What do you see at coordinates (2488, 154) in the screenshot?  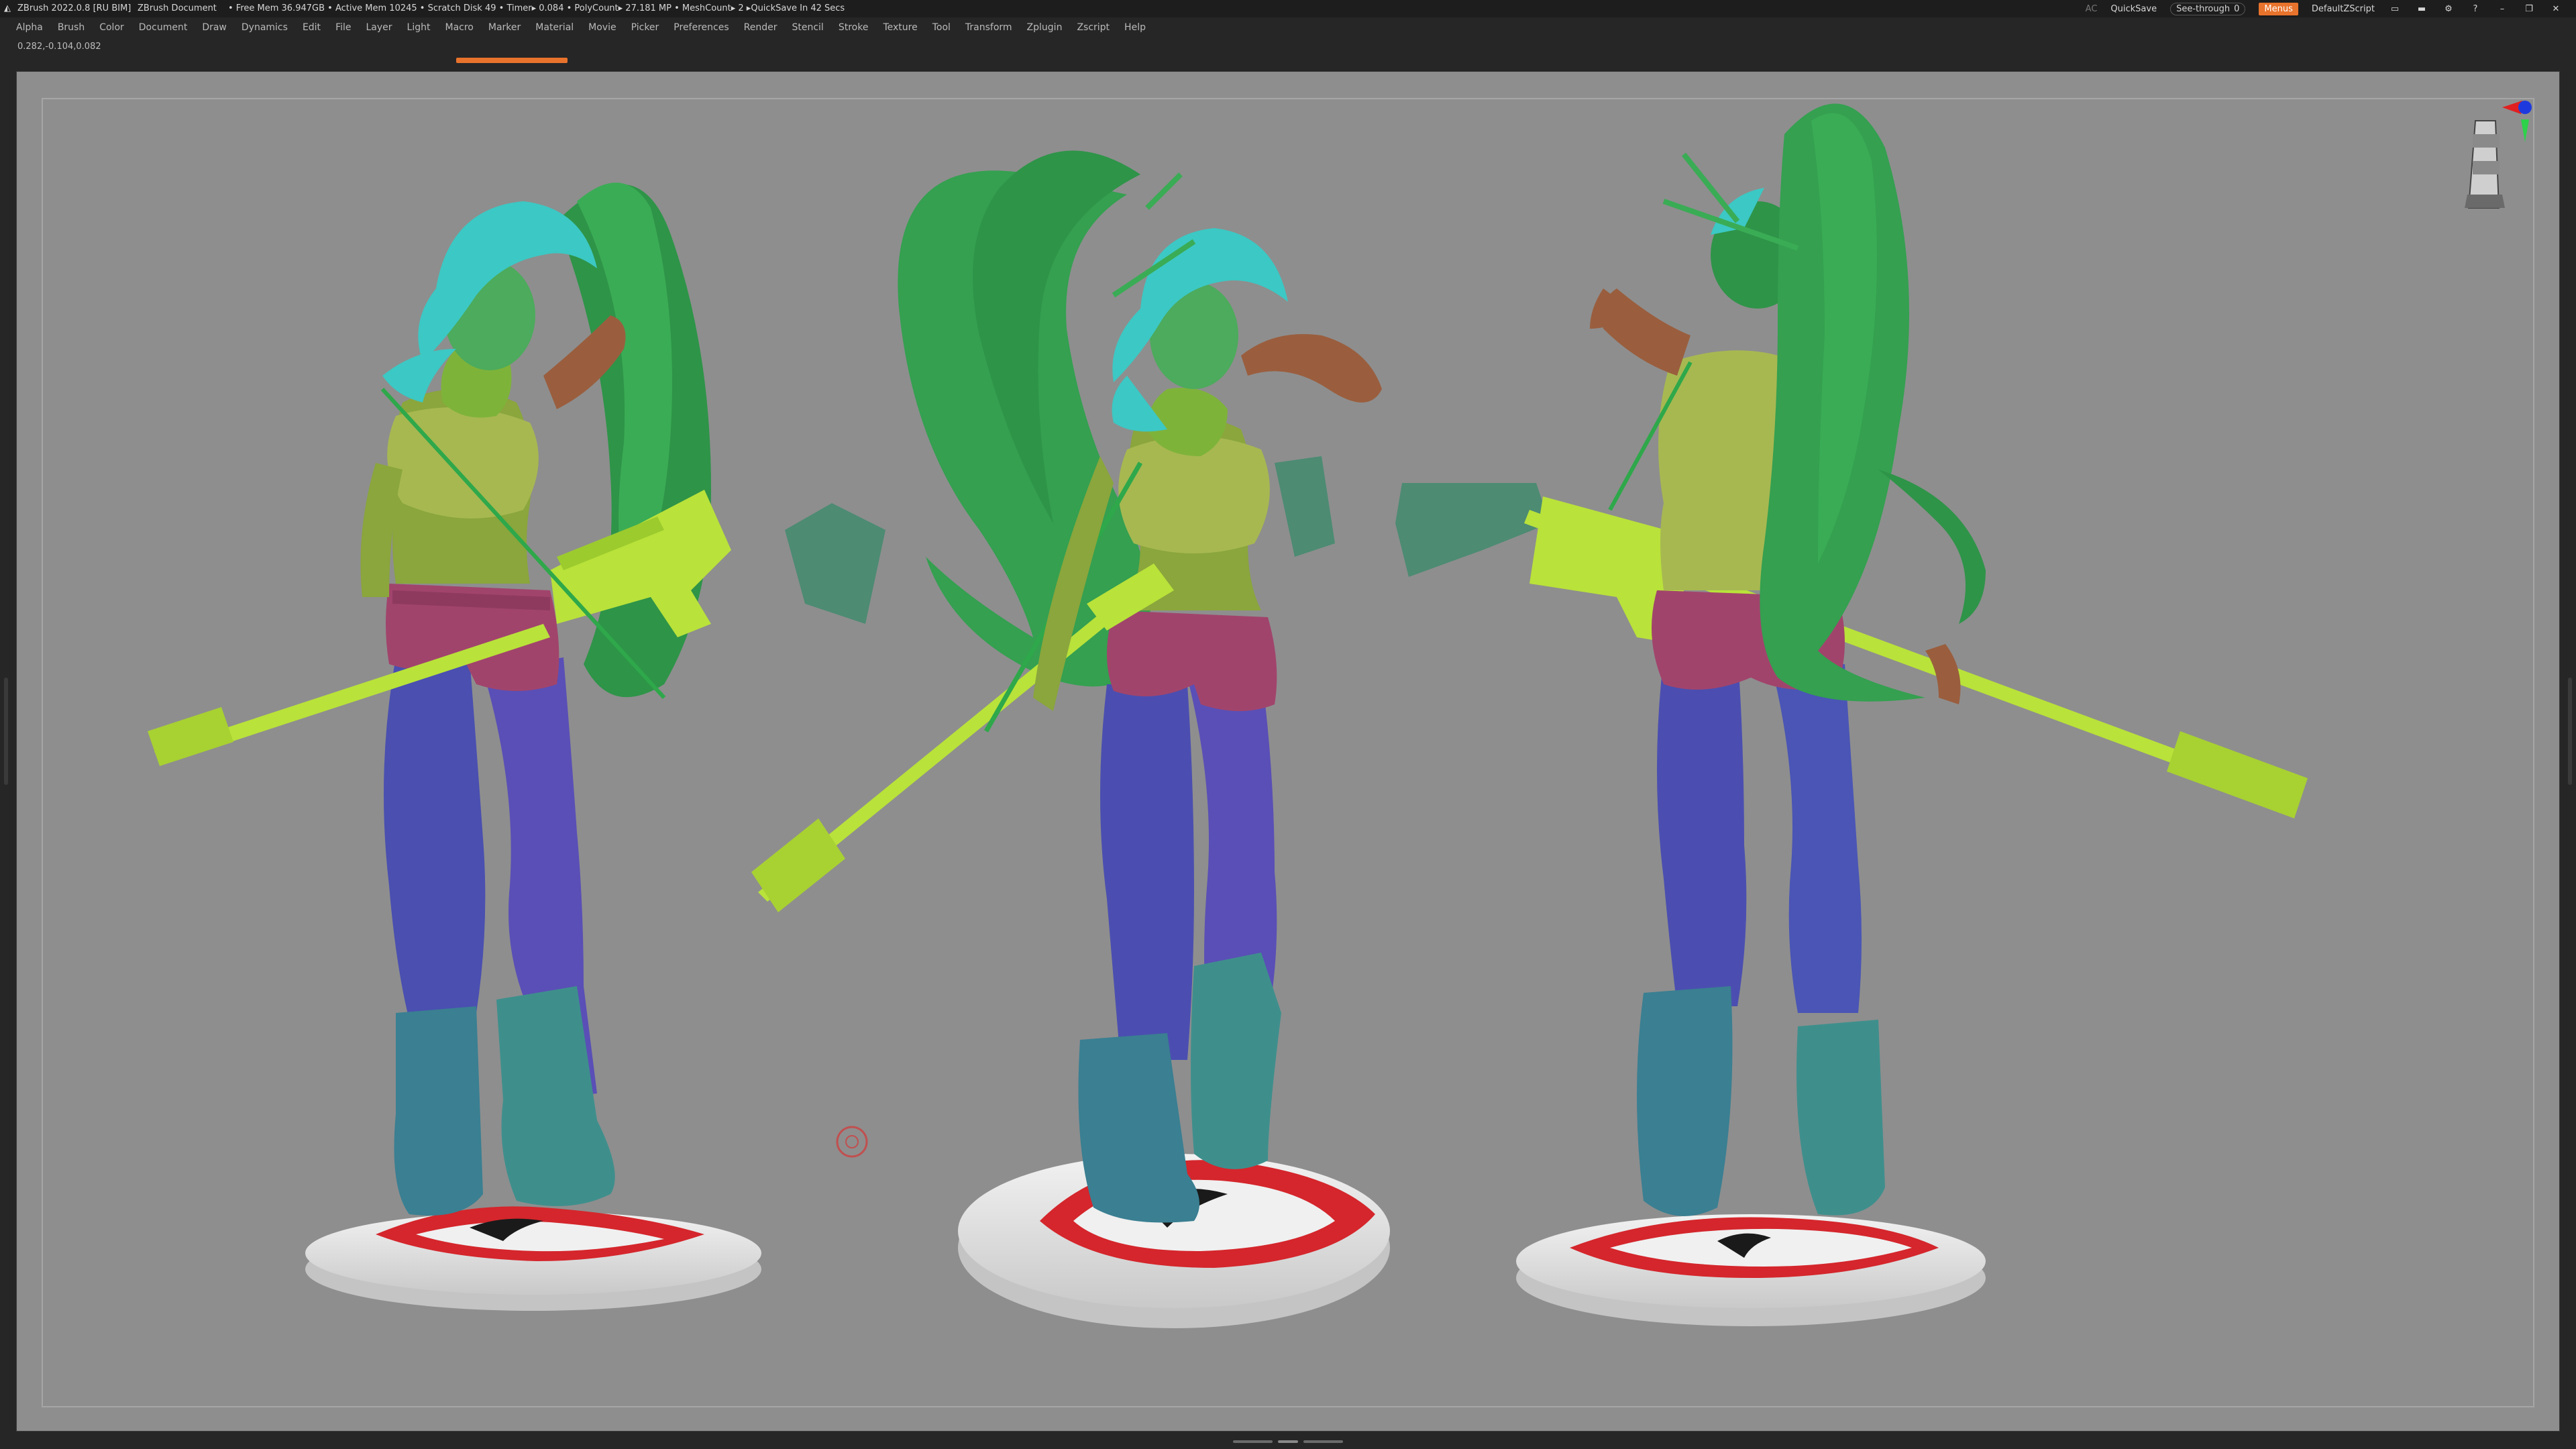 I see `navigation-cube-icon` at bounding box center [2488, 154].